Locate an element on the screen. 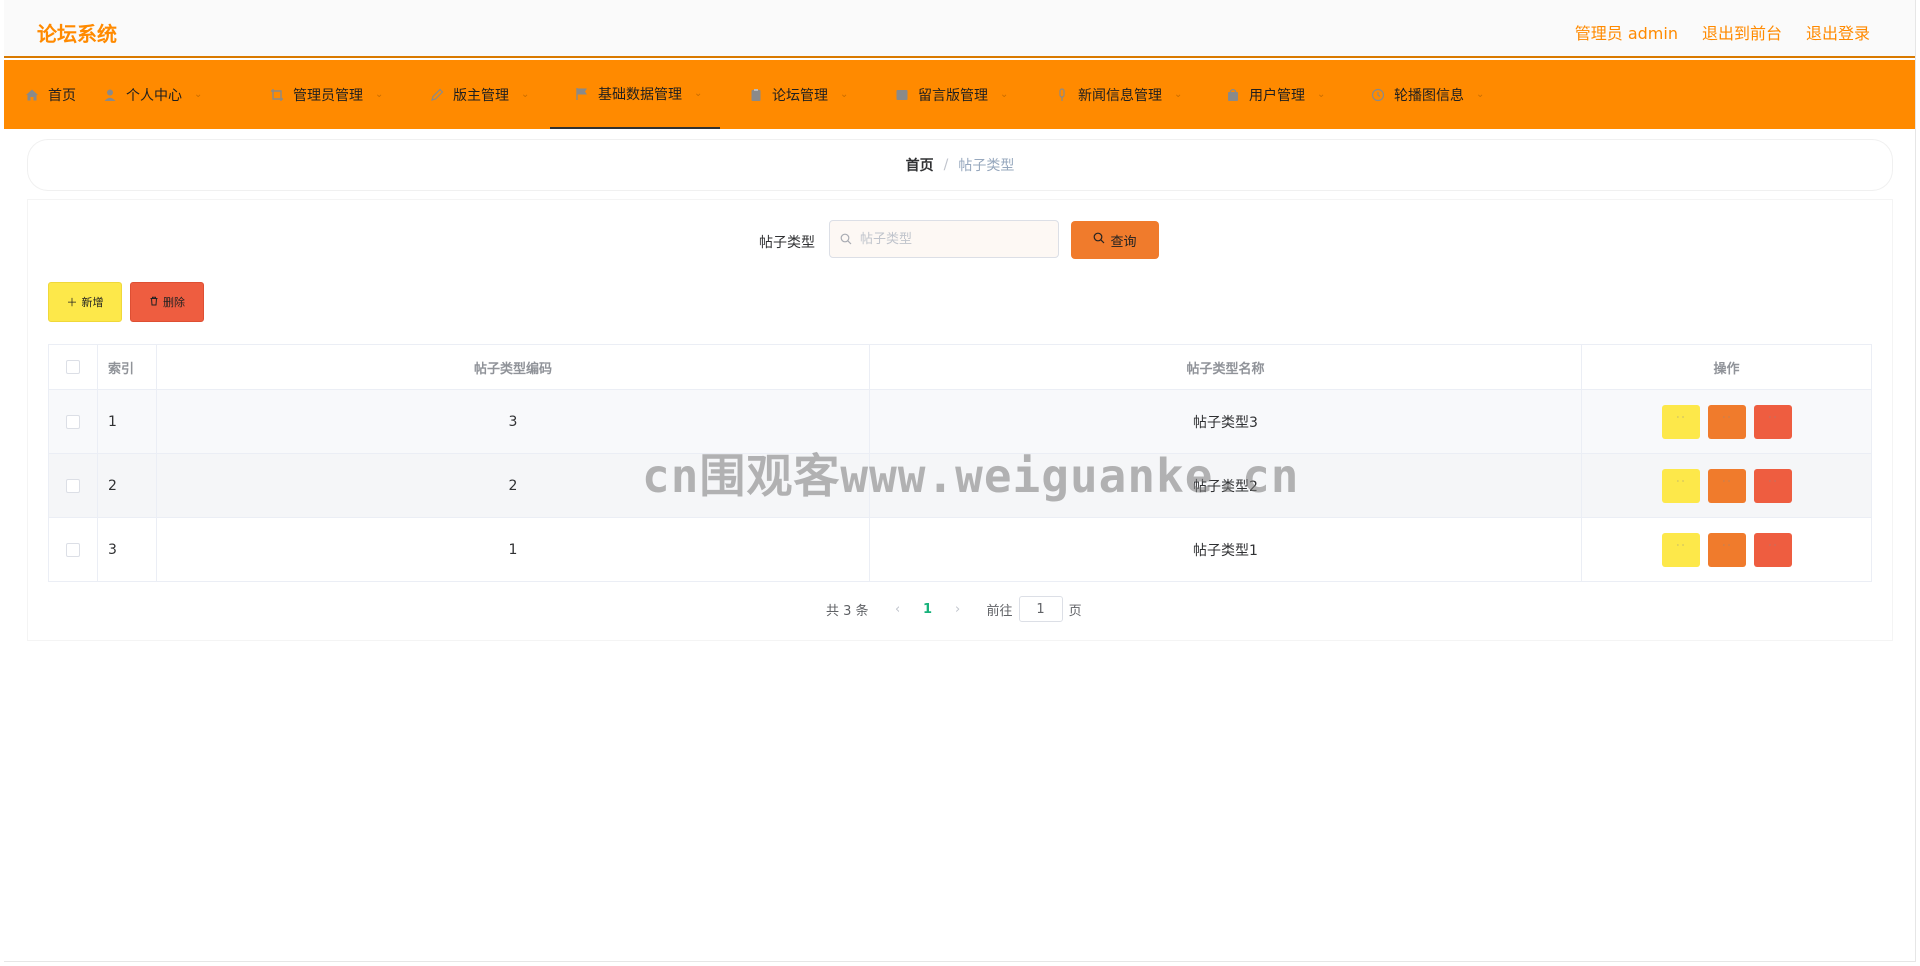 Image resolution: width=1920 pixels, height=966 pixels. column-header-actions: 操作 is located at coordinates (1726, 367).